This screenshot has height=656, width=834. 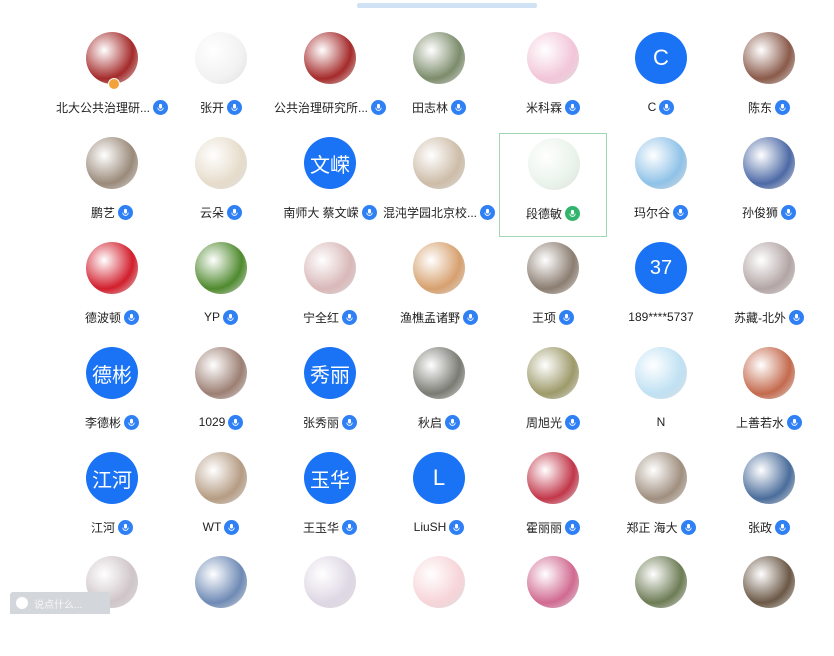 I want to click on participant-tile: 宁全红, so click(x=330, y=290).